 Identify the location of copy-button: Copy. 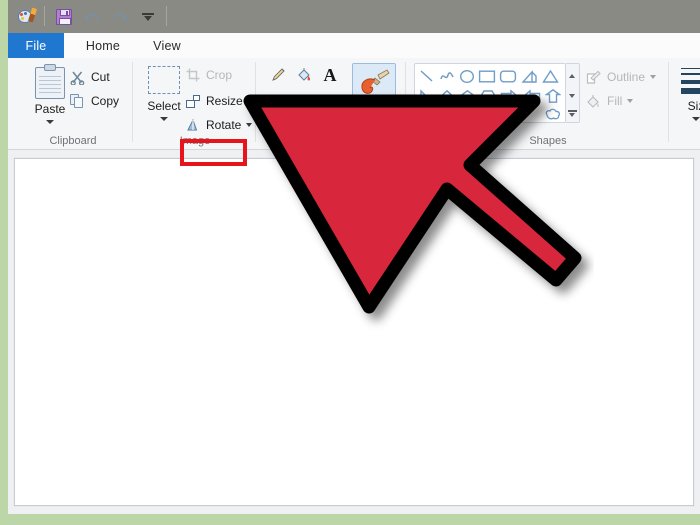
(94, 101).